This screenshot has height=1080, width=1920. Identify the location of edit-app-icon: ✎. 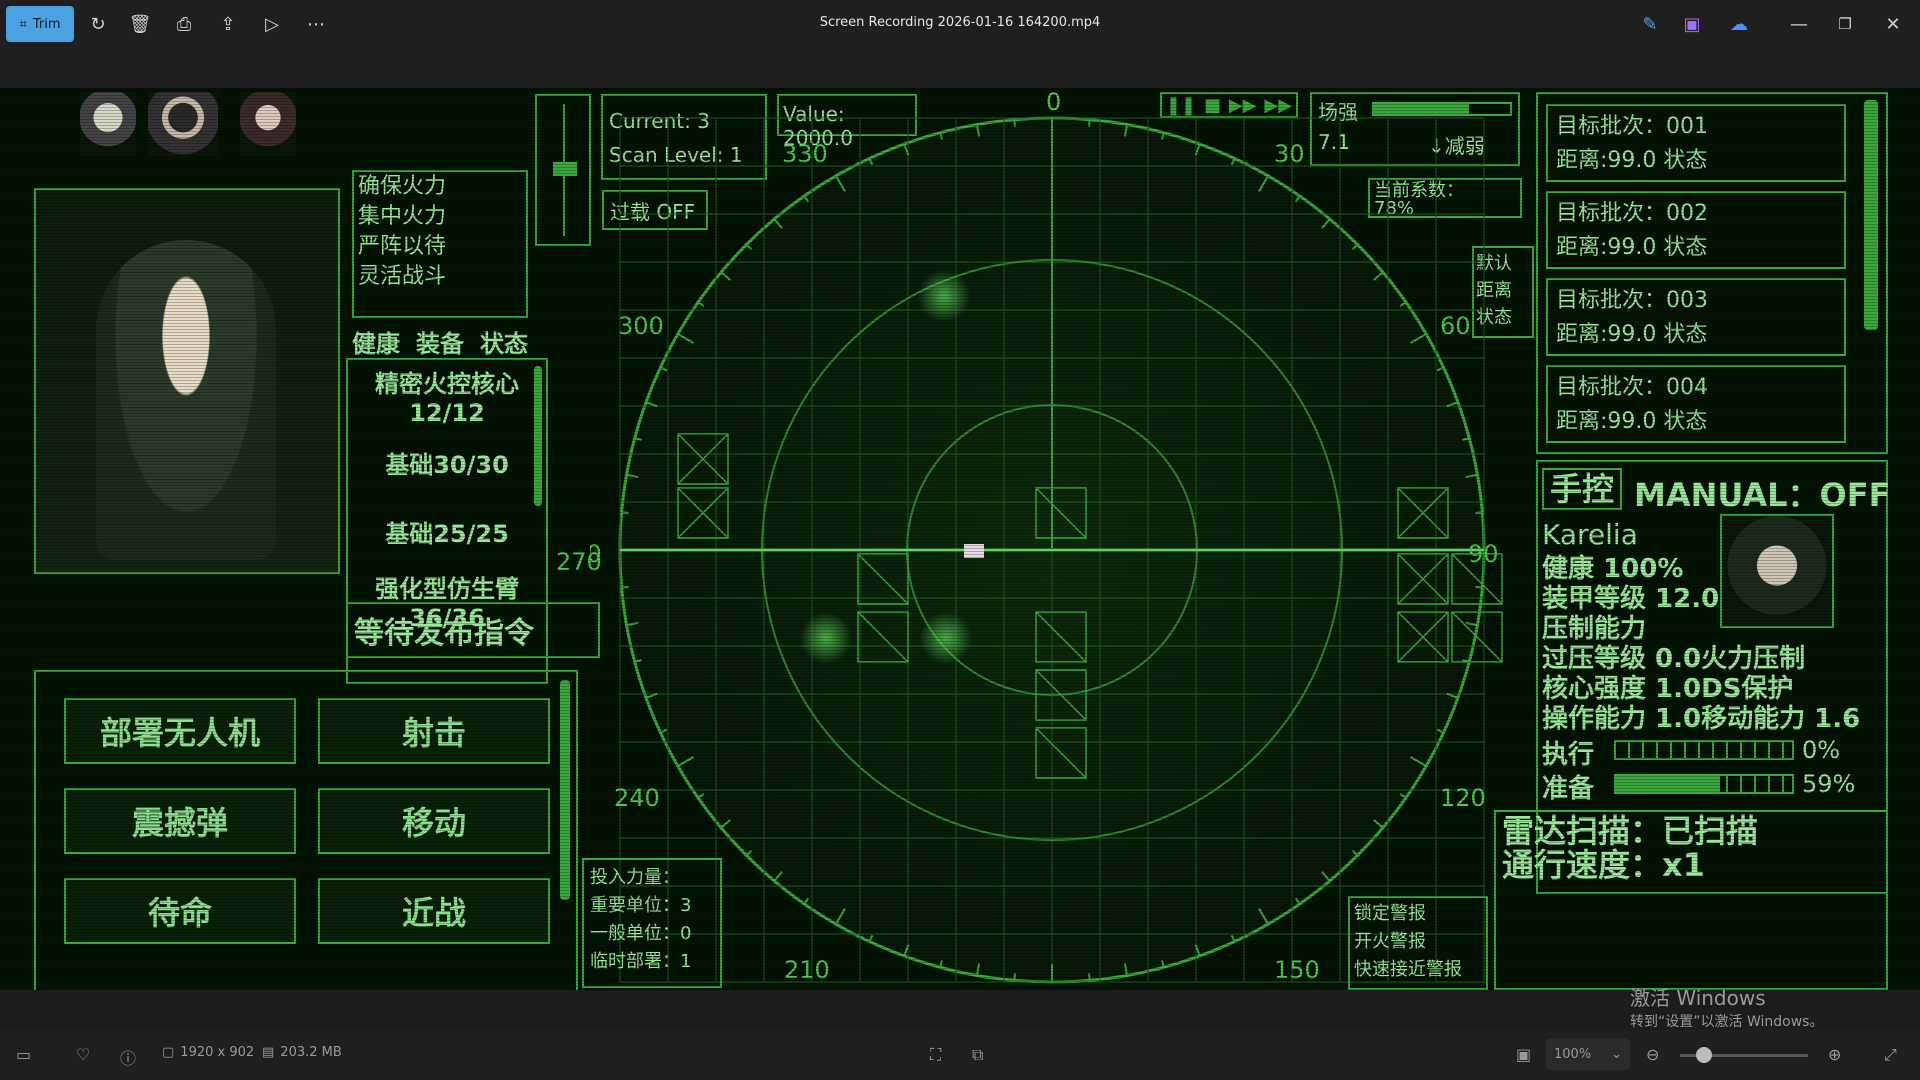
(1650, 24).